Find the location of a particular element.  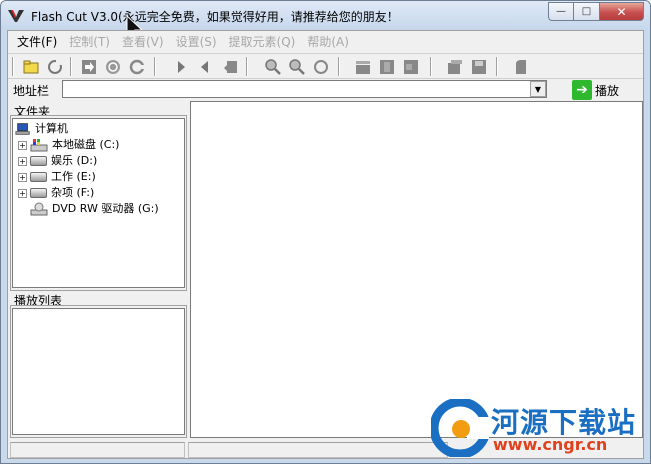

extract-icon is located at coordinates (520, 66).